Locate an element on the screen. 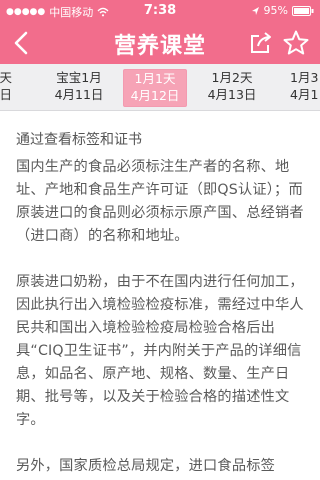 The image size is (320, 480). date-tab-active: 1月1天 4月12日 is located at coordinates (155, 88).